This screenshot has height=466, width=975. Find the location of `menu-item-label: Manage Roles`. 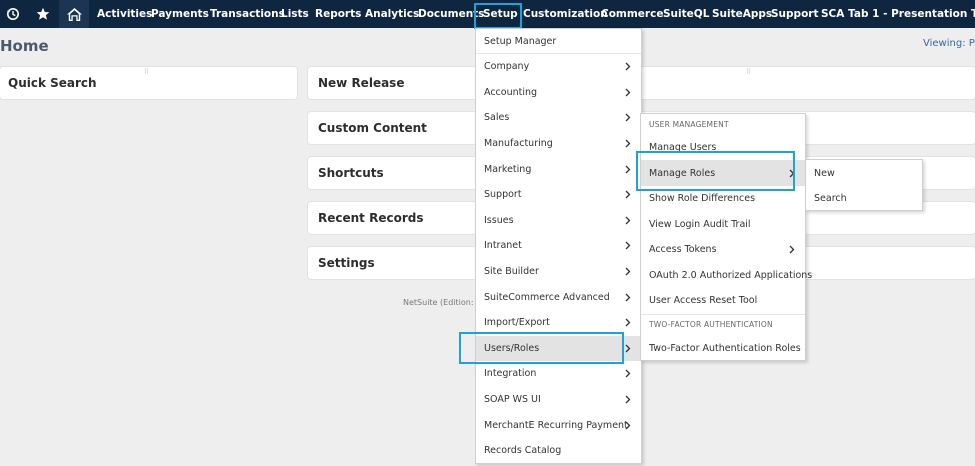

menu-item-label: Manage Roles is located at coordinates (682, 173).